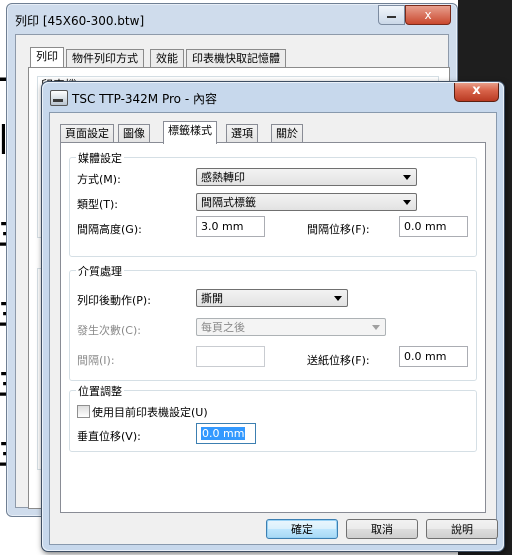  I want to click on tab-printer-cache: 印表機快取記憶體, so click(236, 58).